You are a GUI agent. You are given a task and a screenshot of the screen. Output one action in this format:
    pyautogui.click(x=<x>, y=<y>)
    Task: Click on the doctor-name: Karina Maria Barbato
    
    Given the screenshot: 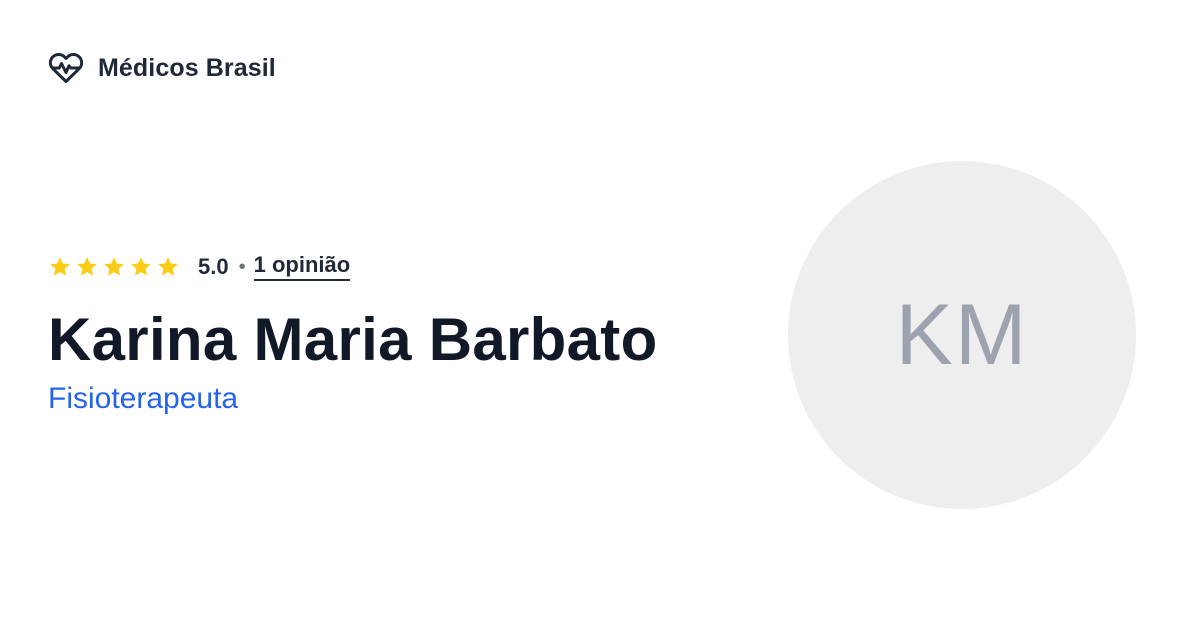 What is the action you would take?
    pyautogui.click(x=353, y=339)
    